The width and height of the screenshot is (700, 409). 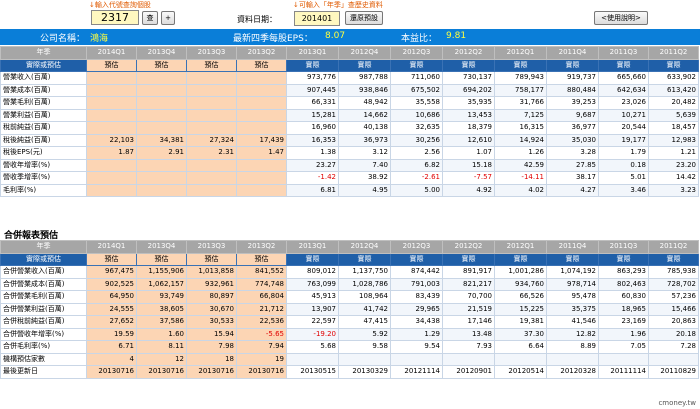 I want to click on data-cell: 694,202, so click(x=468, y=90).